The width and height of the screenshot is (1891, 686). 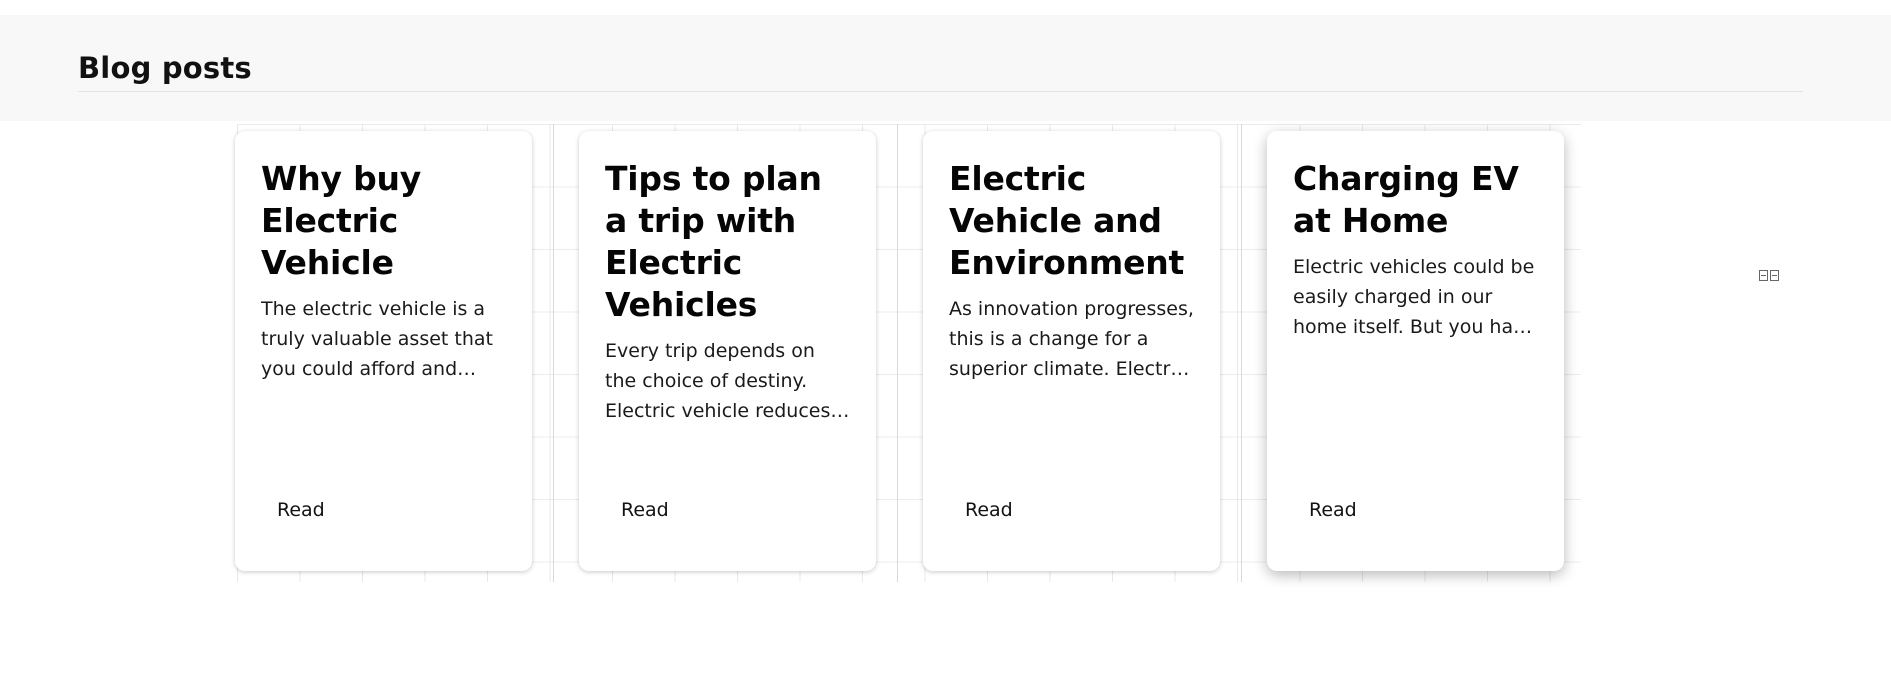 What do you see at coordinates (1406, 199) in the screenshot?
I see `post-title: Charging EV at Home` at bounding box center [1406, 199].